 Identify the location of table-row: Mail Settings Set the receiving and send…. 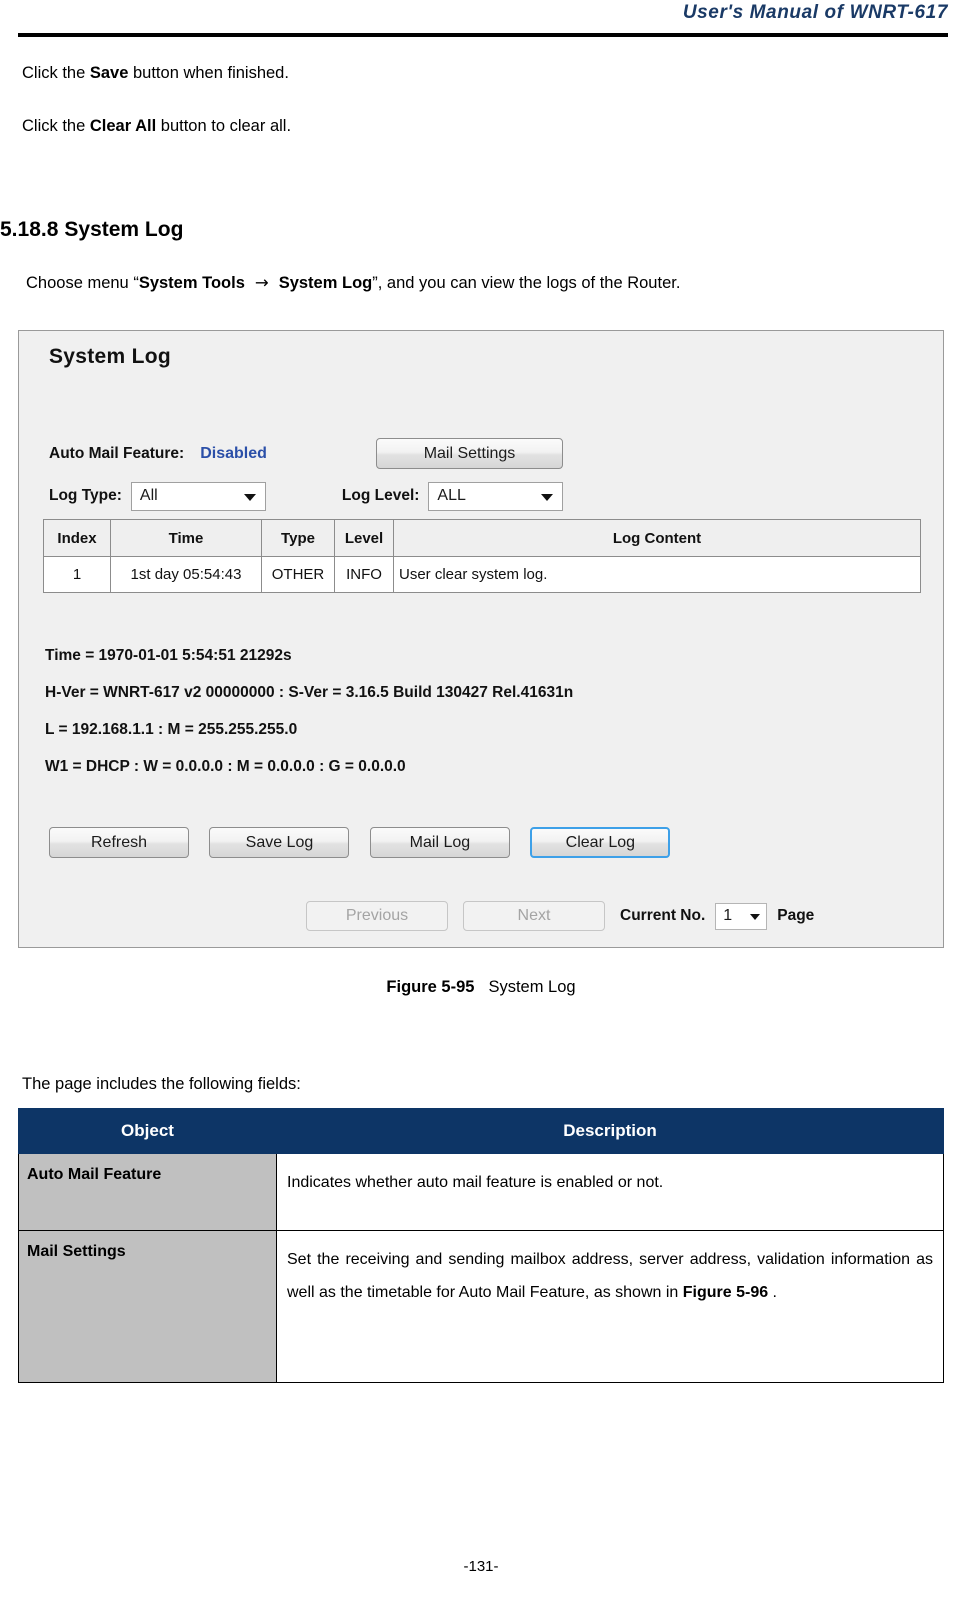
(481, 1306).